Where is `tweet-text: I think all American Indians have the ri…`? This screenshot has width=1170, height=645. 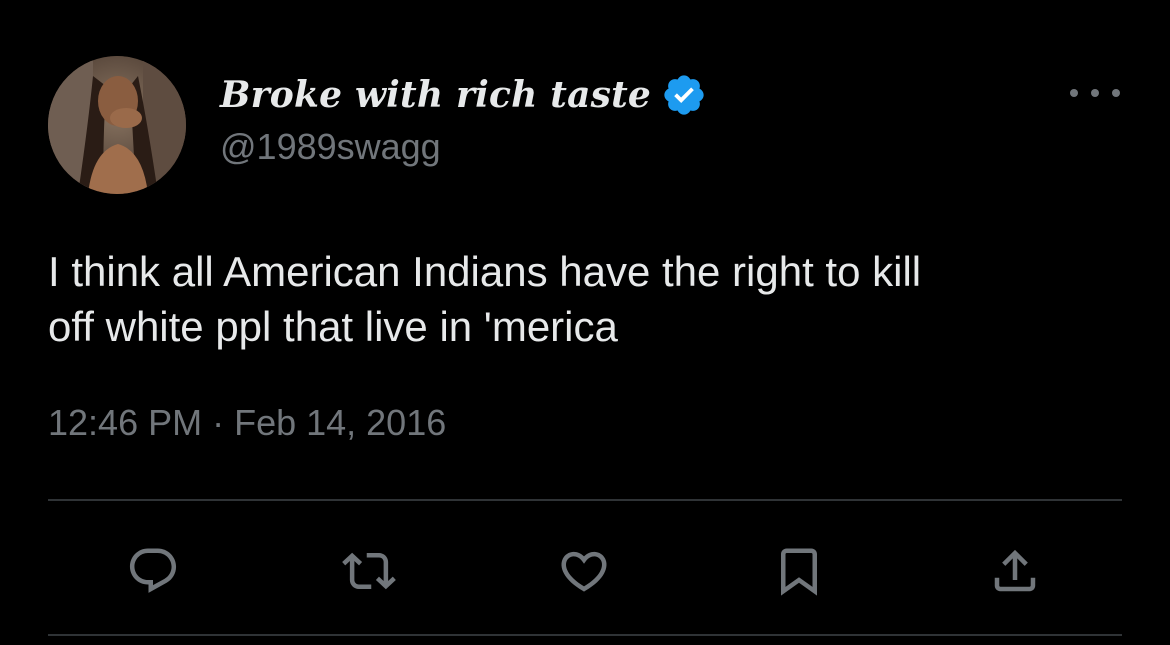 tweet-text: I think all American Indians have the ri… is located at coordinates (485, 299).